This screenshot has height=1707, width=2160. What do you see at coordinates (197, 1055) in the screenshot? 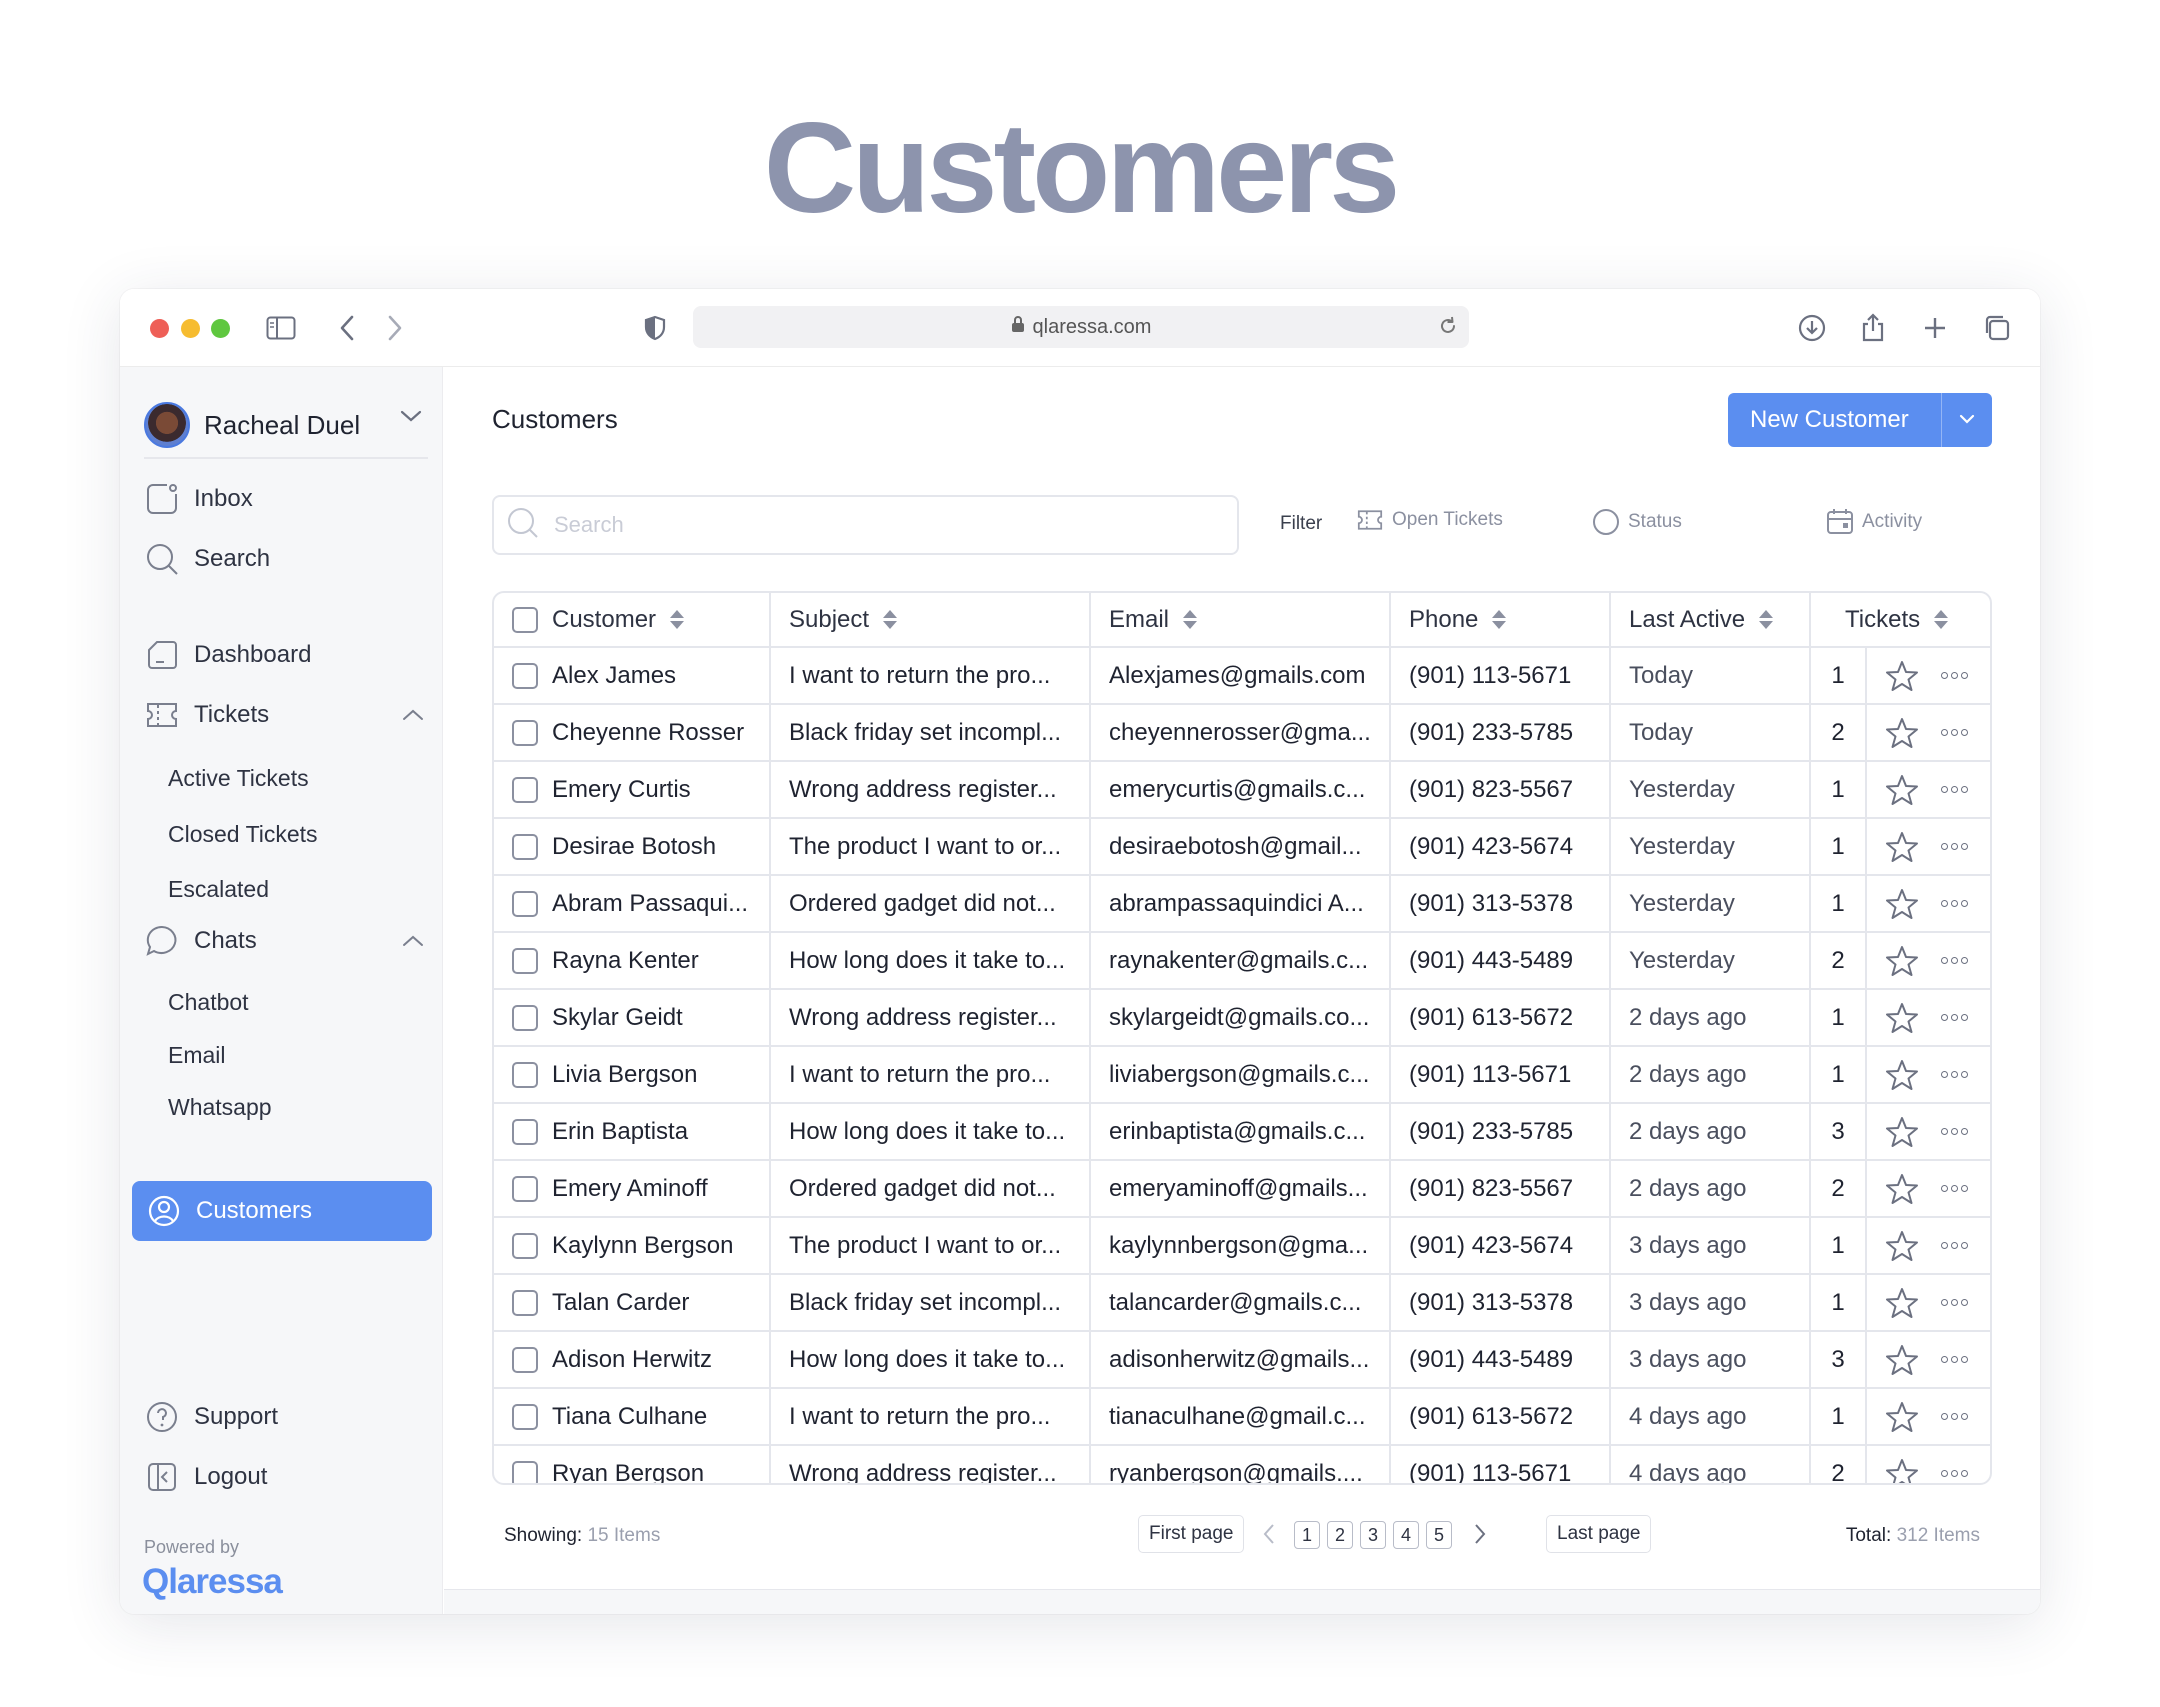
I see `sidebar-item-email: Email` at bounding box center [197, 1055].